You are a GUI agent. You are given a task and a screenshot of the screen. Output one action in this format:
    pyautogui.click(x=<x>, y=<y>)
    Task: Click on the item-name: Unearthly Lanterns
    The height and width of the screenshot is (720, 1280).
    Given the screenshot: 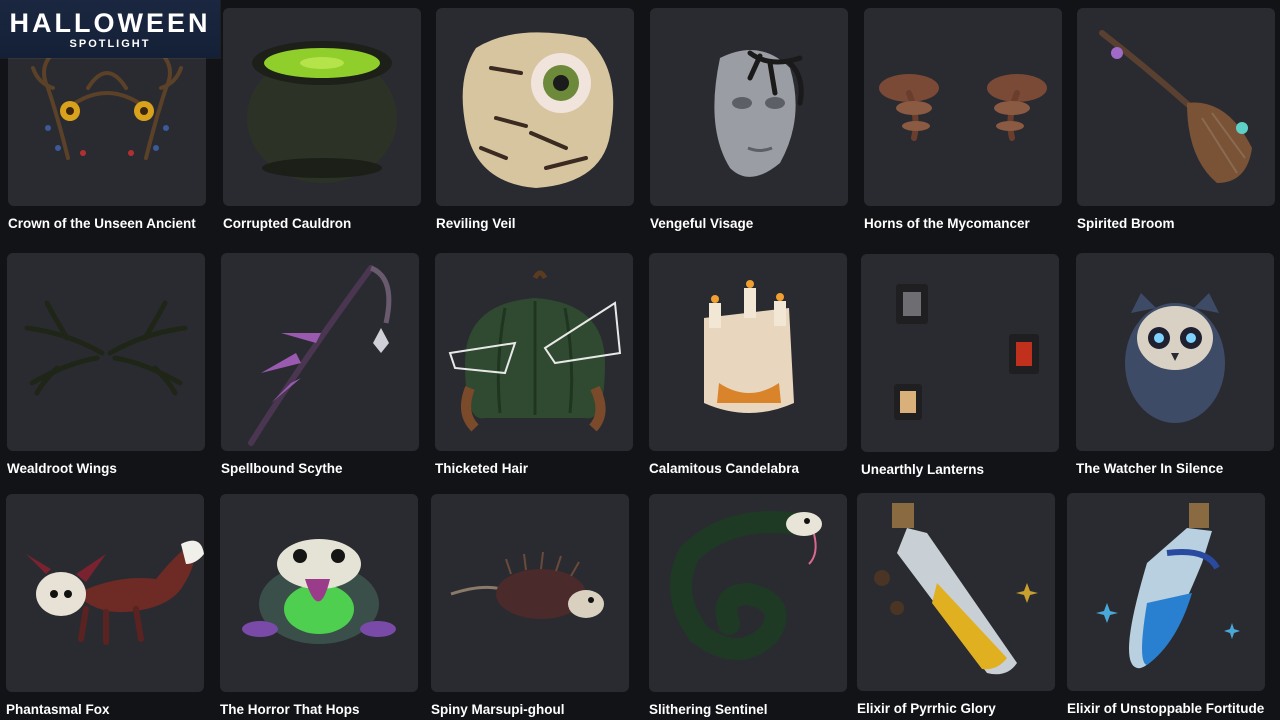 What is the action you would take?
    pyautogui.click(x=922, y=469)
    